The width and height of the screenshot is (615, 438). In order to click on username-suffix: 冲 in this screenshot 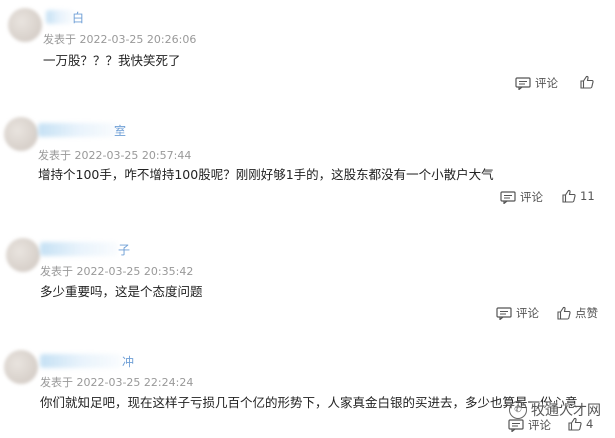, I will do `click(128, 361)`.